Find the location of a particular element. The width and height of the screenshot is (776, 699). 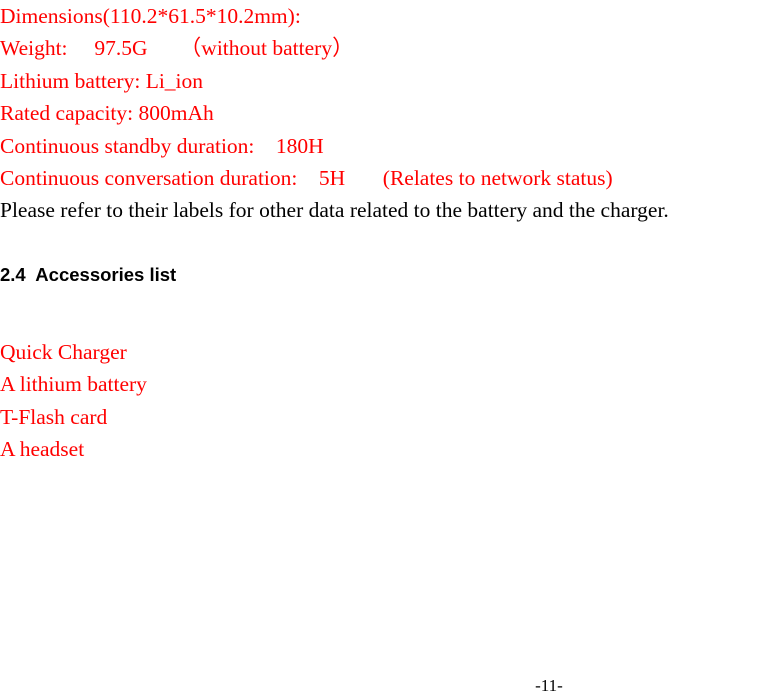

accessory-item-quick-charger: Quick Charger is located at coordinates (63, 352).